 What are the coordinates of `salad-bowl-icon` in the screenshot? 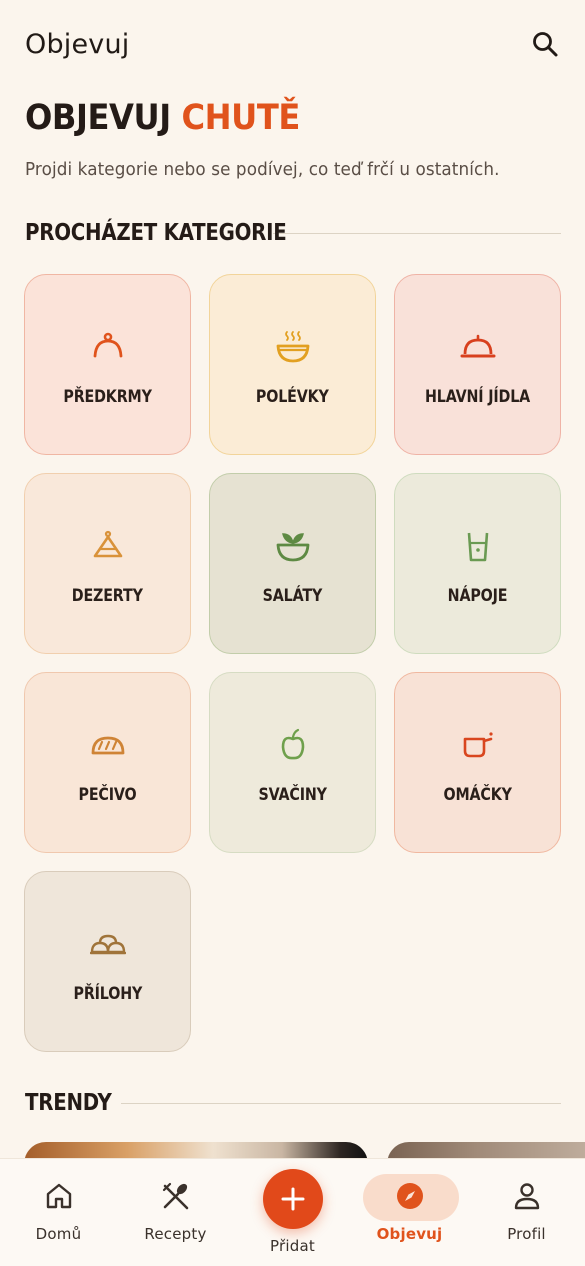 It's located at (292, 546).